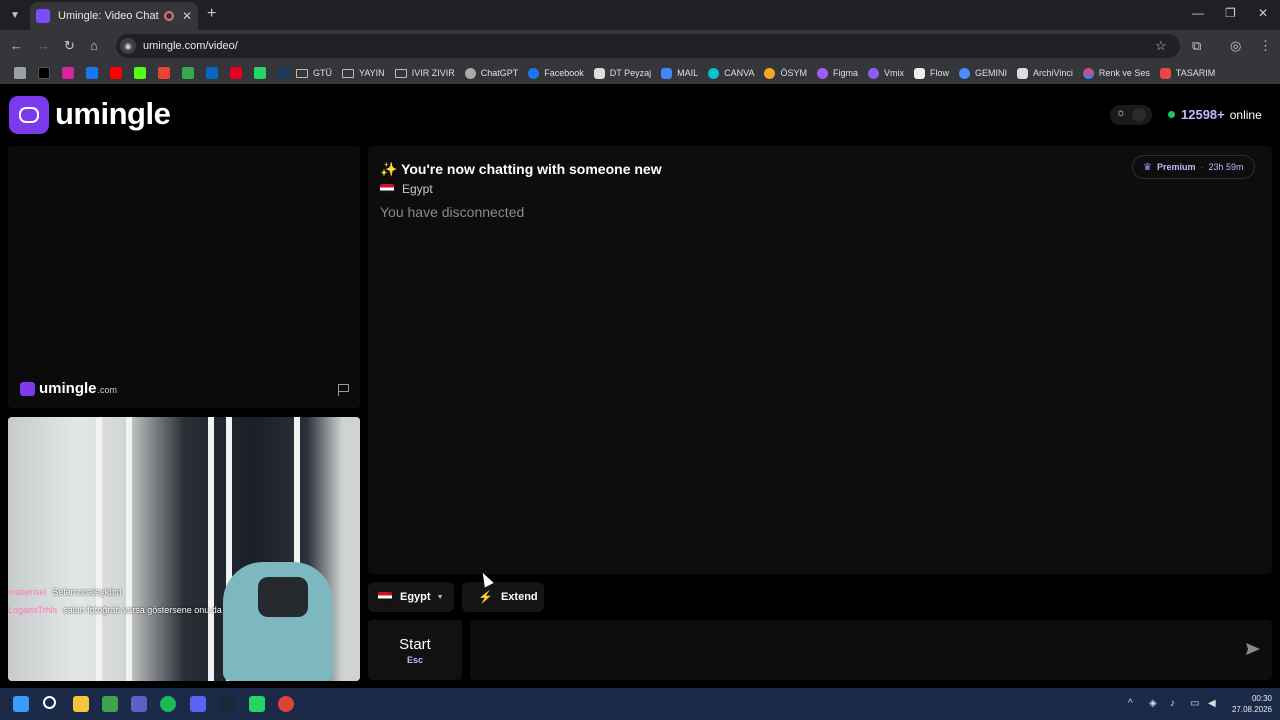 This screenshot has height=720, width=1280. What do you see at coordinates (49, 702) in the screenshot?
I see `search-icon` at bounding box center [49, 702].